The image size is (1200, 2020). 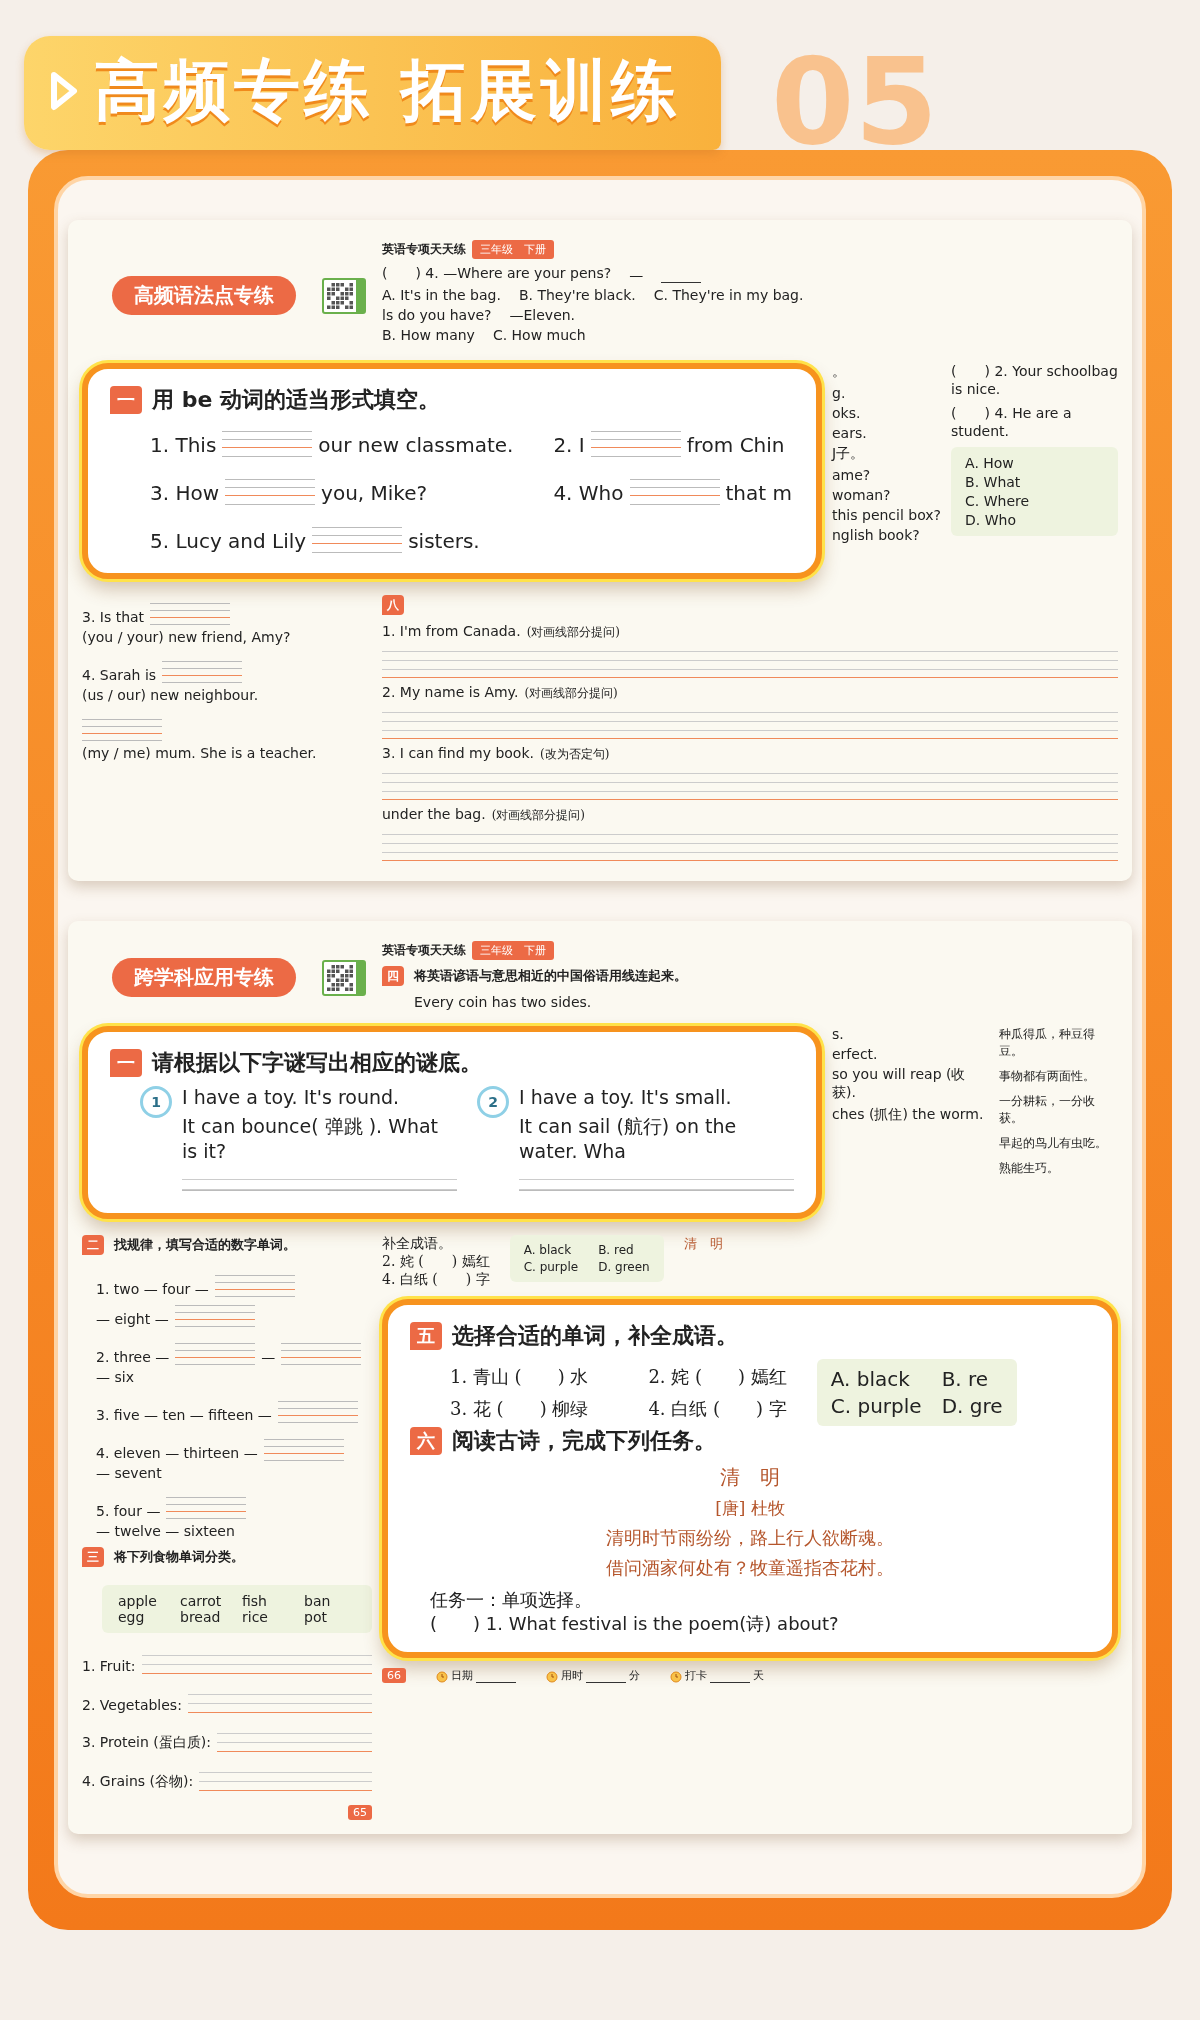 I want to click on riddle-text: It can sail (航行) on the water. Wha, so click(x=628, y=1138).